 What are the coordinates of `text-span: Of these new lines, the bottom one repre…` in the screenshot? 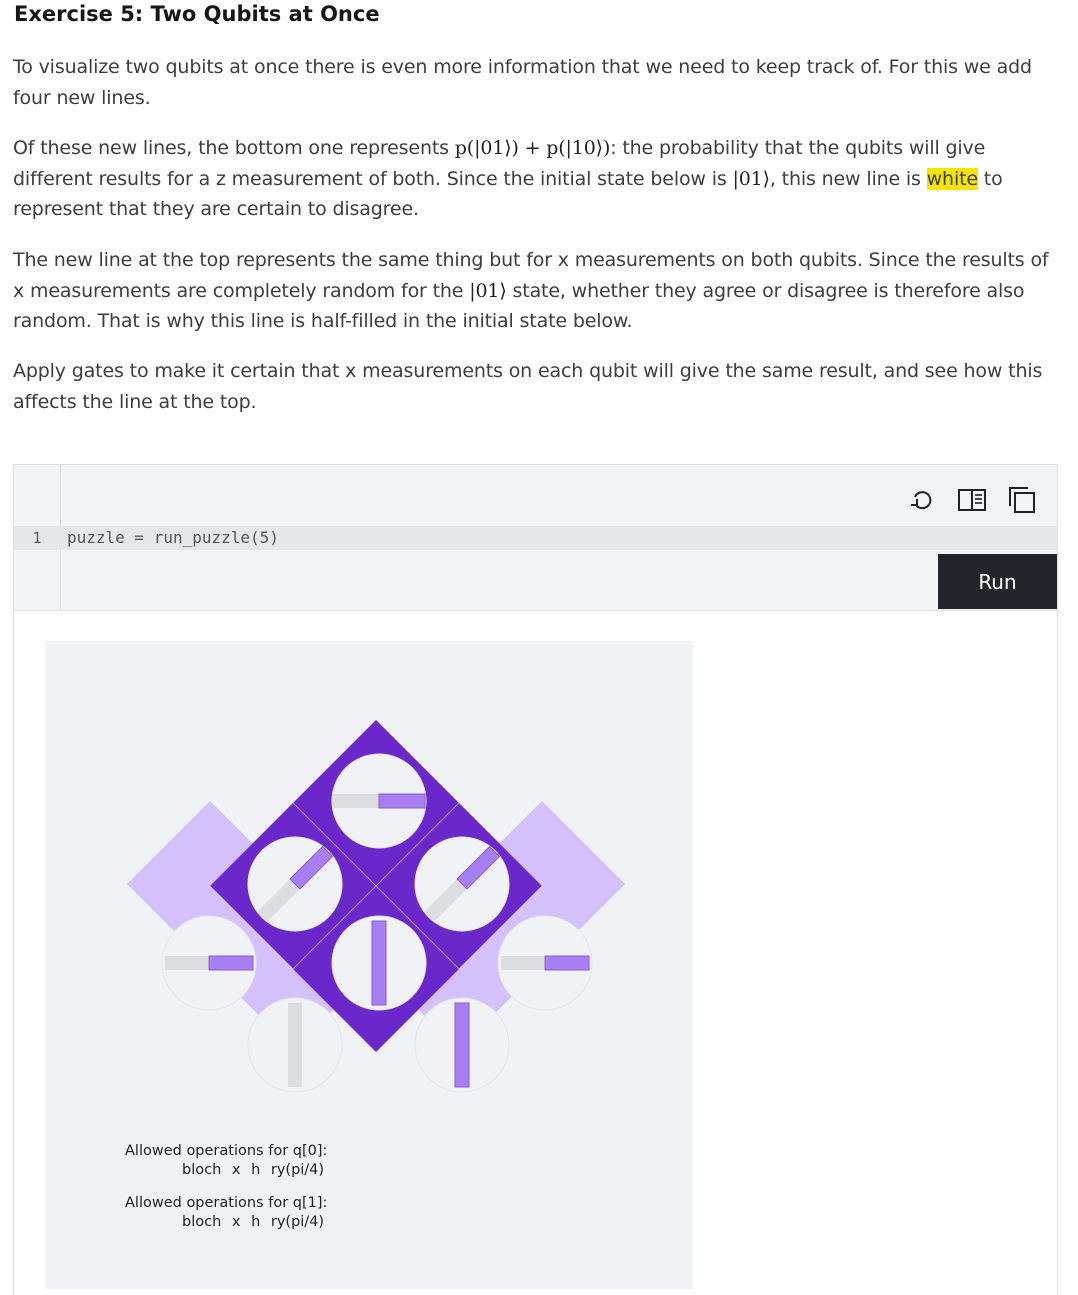 It's located at (234, 148).